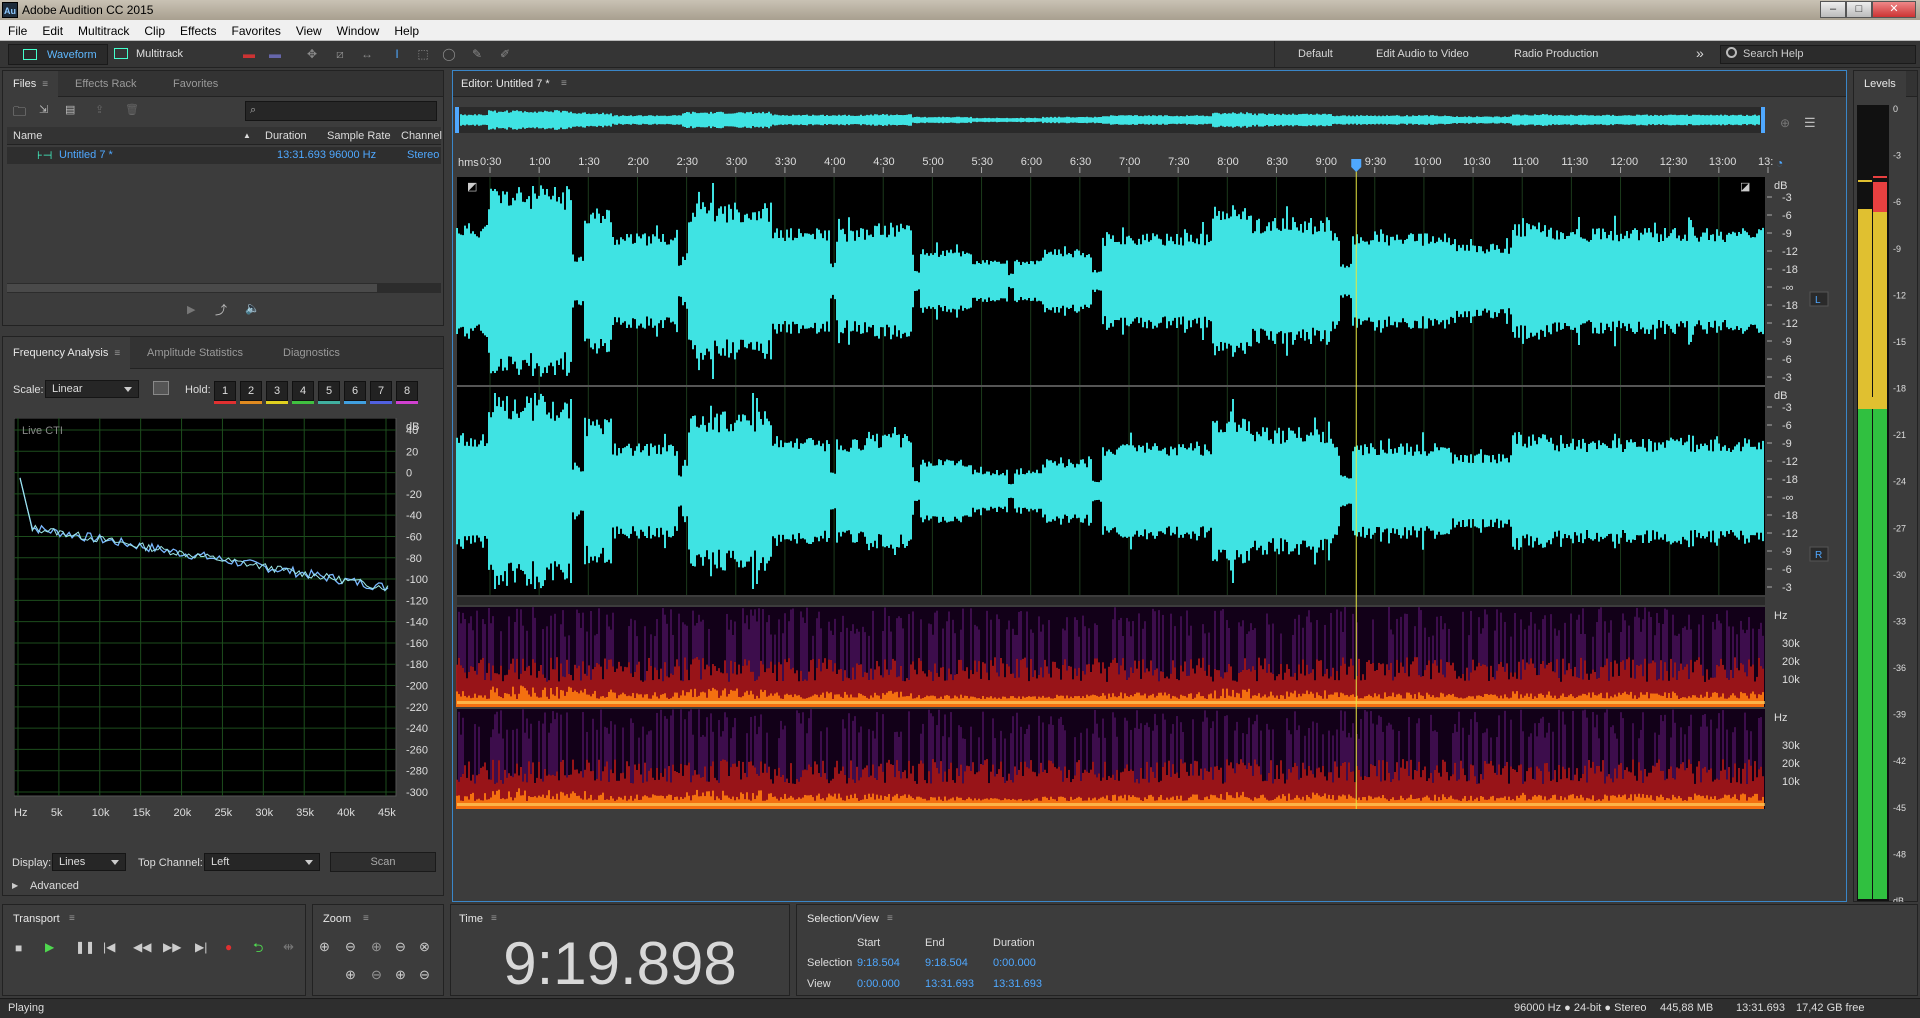  What do you see at coordinates (1700, 53) in the screenshot?
I see `more-workspaces-button: »` at bounding box center [1700, 53].